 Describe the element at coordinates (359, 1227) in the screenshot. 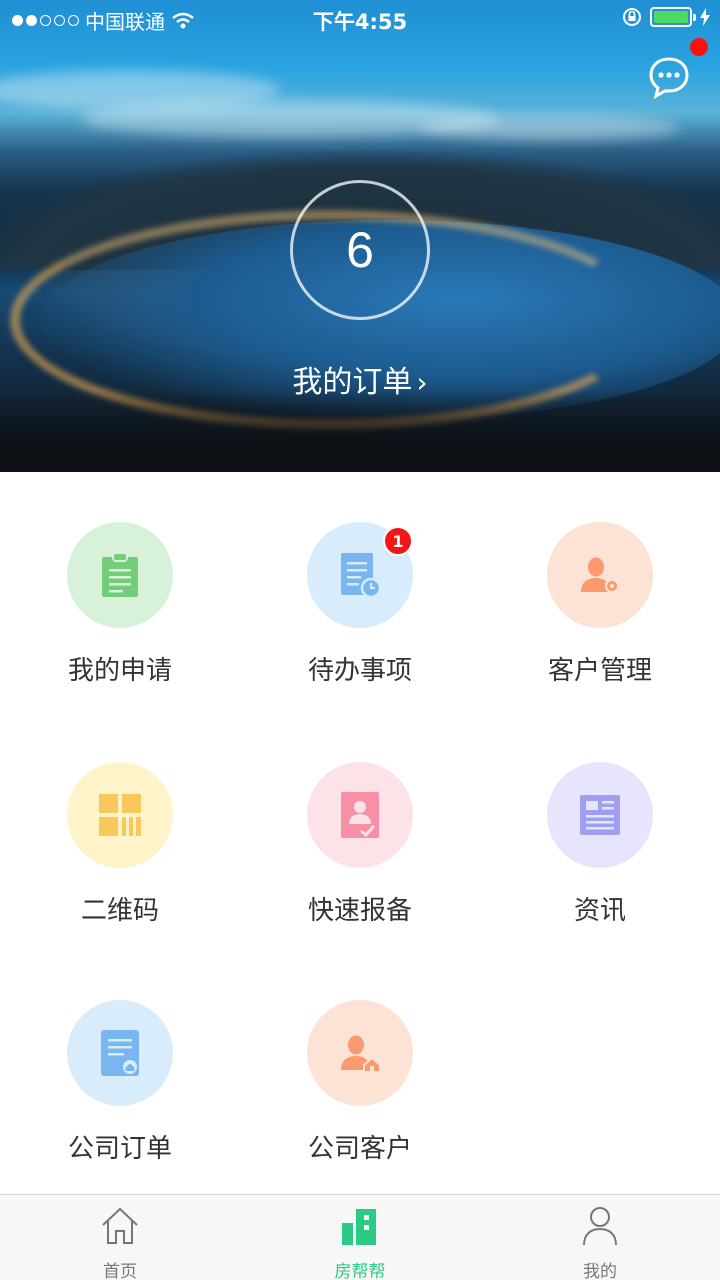

I see `buildings-icon` at that location.